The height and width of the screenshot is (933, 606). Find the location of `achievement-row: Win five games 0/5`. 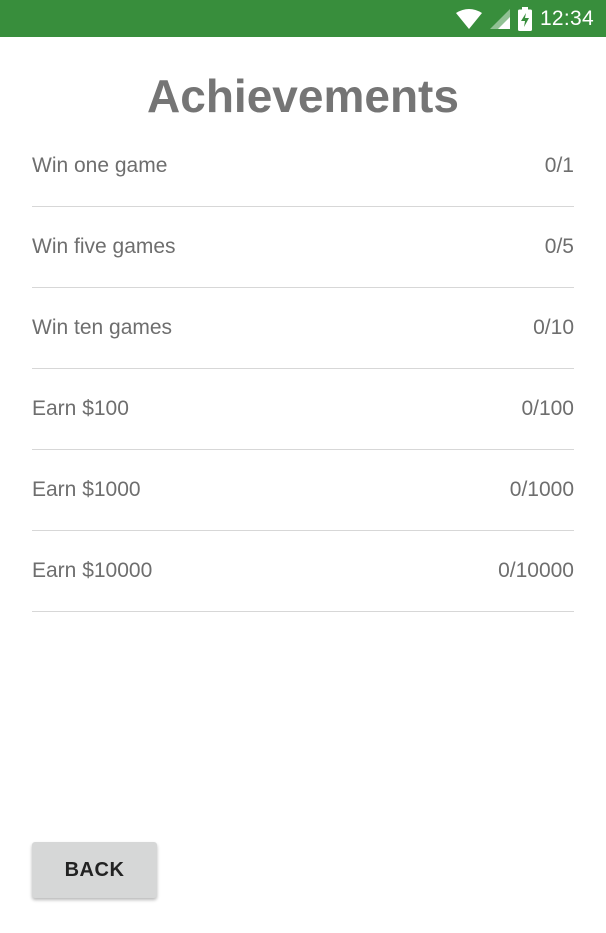

achievement-row: Win five games 0/5 is located at coordinates (303, 247).